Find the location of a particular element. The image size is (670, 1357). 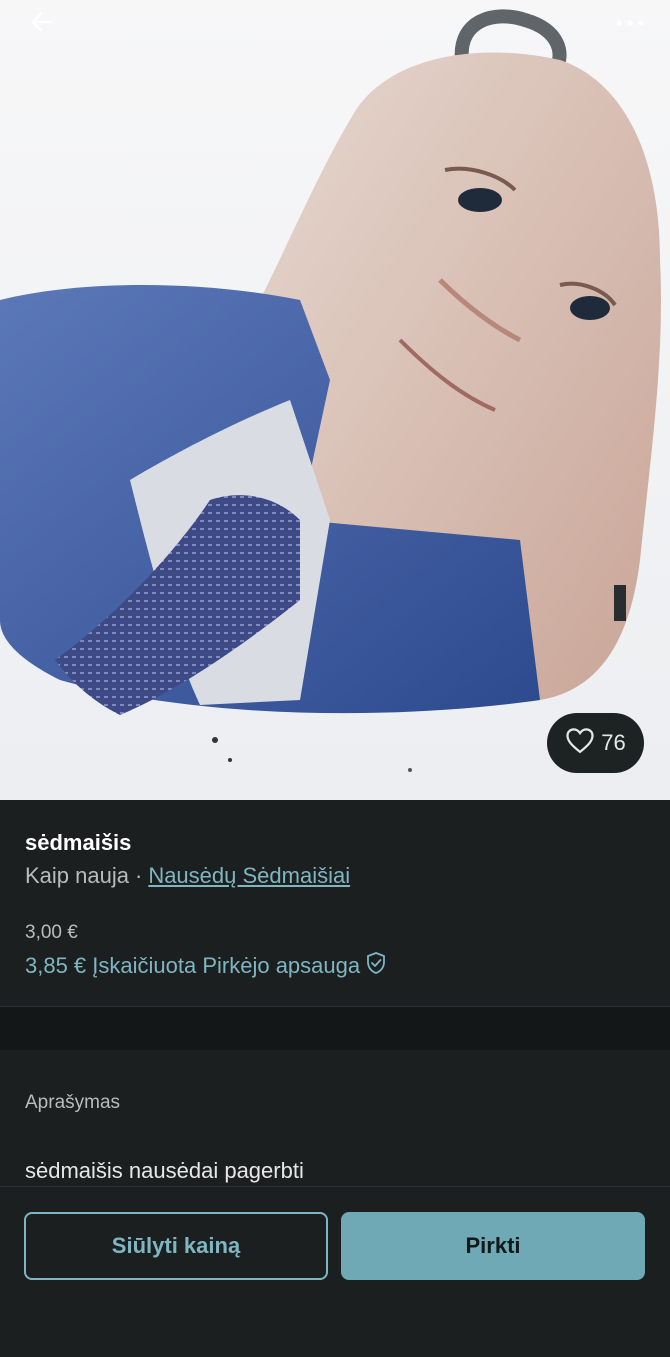

like-count: 76 is located at coordinates (613, 742).